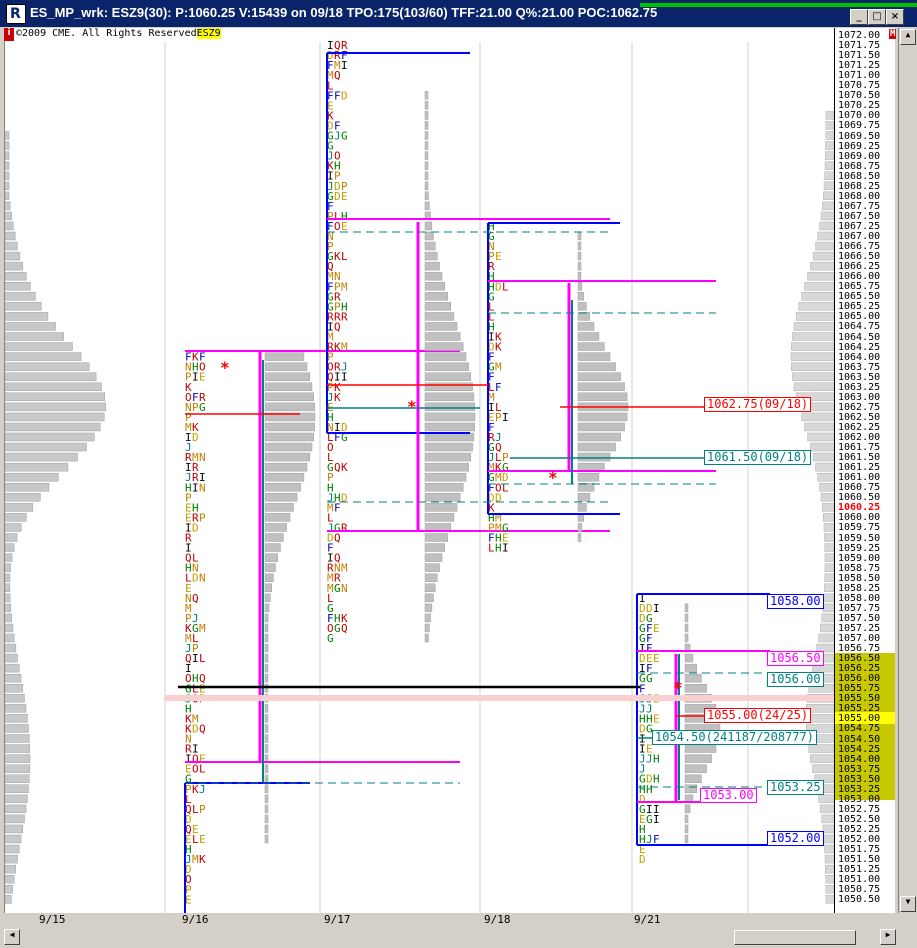  I want to click on info-badge: i, so click(9, 34).